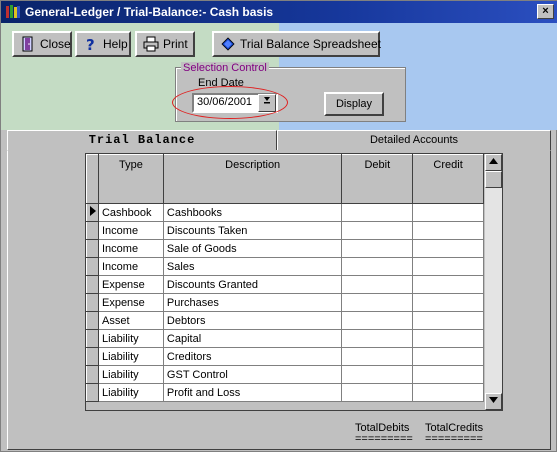 Image resolution: width=557 pixels, height=452 pixels. I want to click on scroll-down-button, so click(493, 401).